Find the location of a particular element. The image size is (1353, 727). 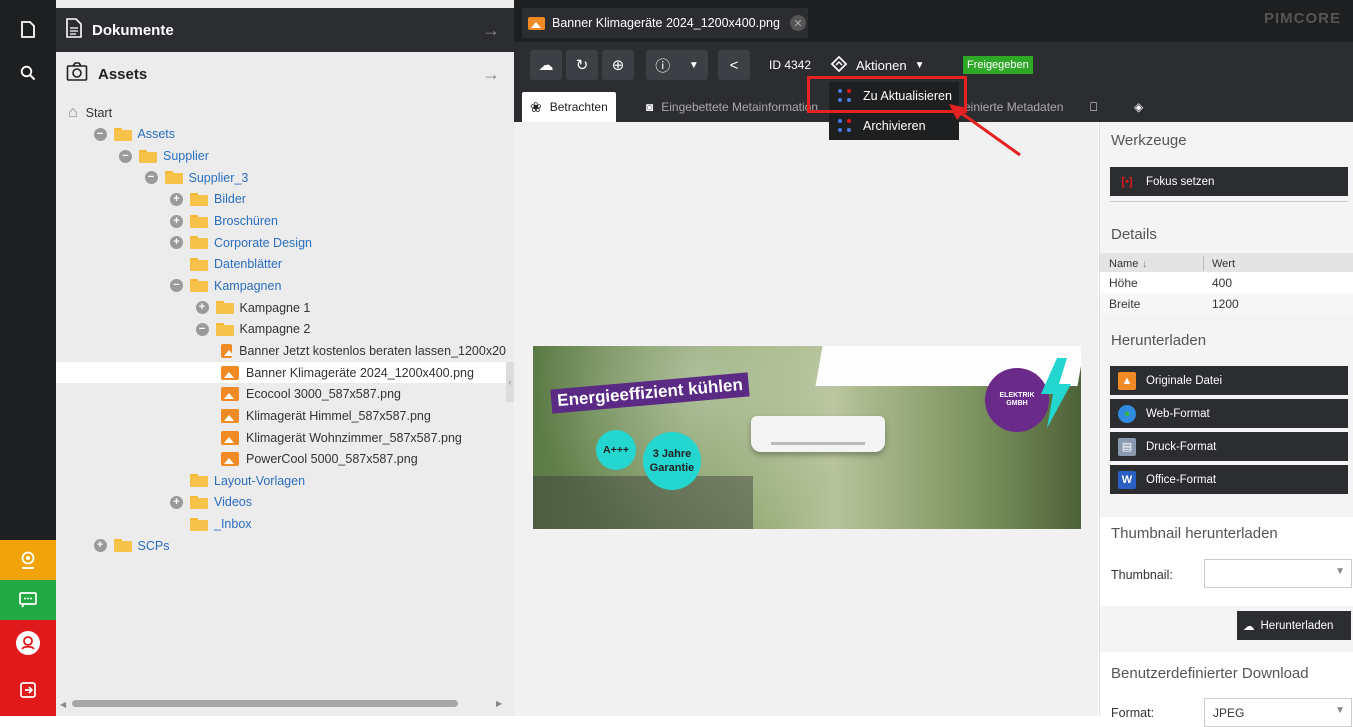

save-cloud-icon: ☁ is located at coordinates (546, 65).